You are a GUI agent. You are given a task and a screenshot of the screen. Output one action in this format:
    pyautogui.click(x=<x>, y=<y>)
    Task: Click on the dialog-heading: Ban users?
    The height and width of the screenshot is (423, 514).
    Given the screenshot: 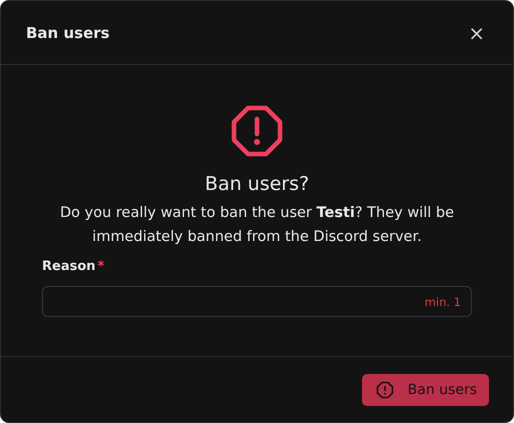 What is the action you would take?
    pyautogui.click(x=257, y=184)
    